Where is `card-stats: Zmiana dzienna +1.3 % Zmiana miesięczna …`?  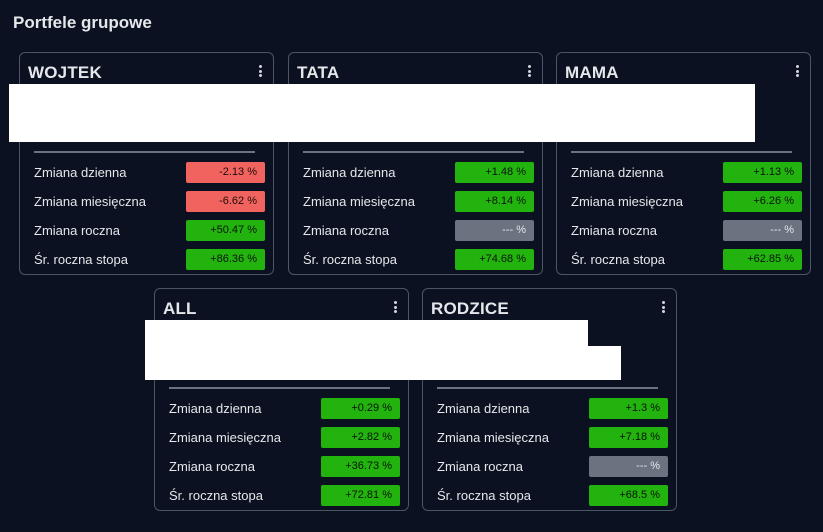
card-stats: Zmiana dzienna +1.3 % Zmiana miesięczna … is located at coordinates (552, 452).